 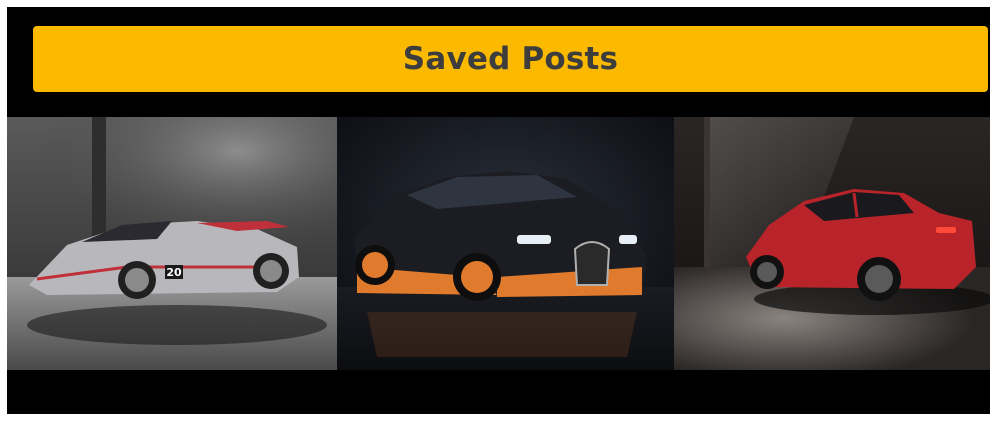 I want to click on page-title: Saved Posts, so click(x=510, y=59).